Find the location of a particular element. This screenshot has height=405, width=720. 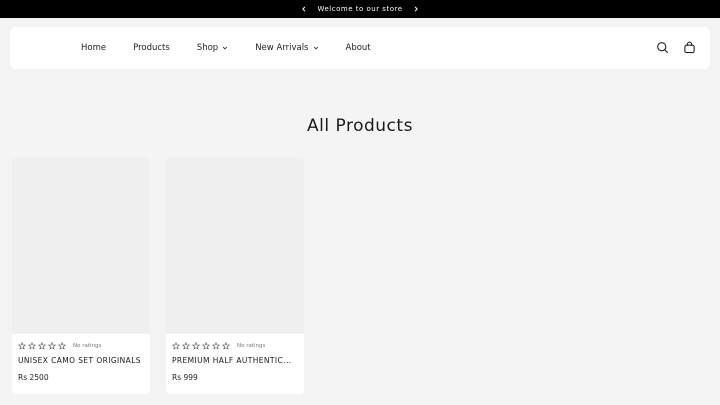

announcement-text: Welcome to our store is located at coordinates (360, 9).